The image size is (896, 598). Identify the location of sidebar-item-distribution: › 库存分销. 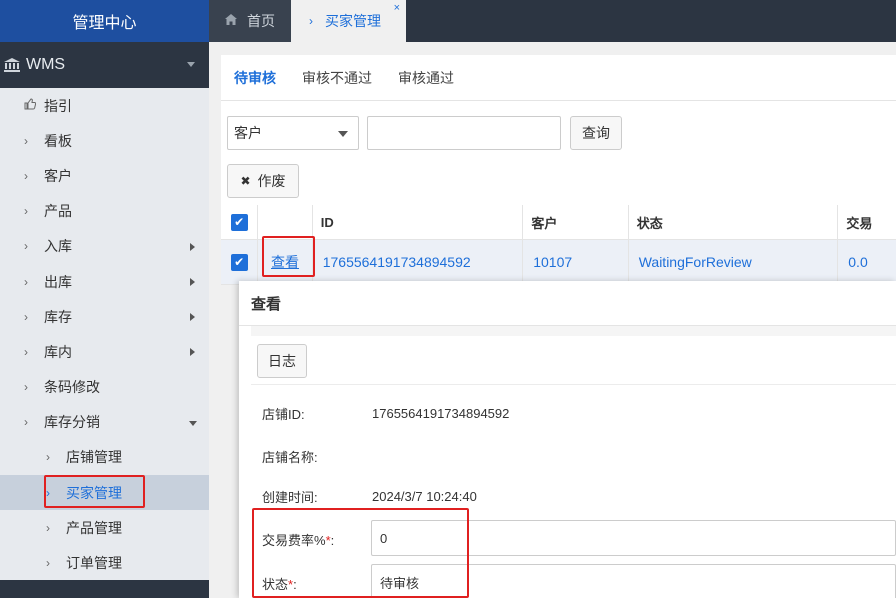
(104, 422).